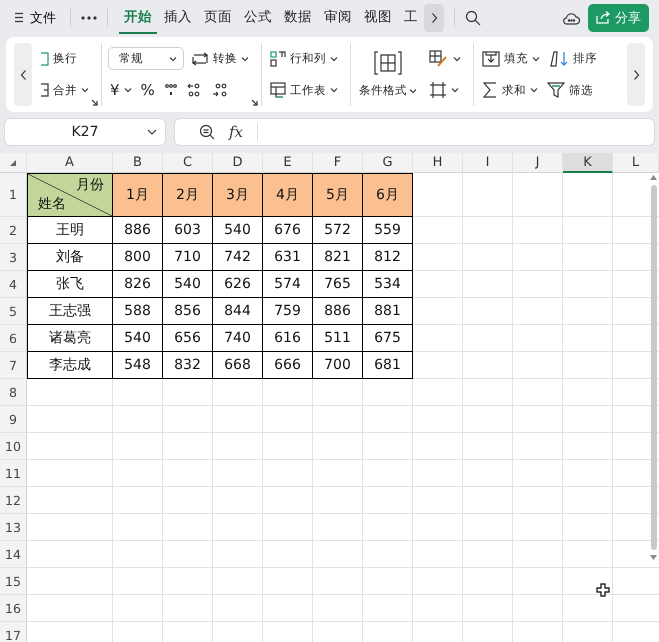 This screenshot has width=659, height=642. What do you see at coordinates (278, 58) in the screenshot?
I see `rows-columns-icon` at bounding box center [278, 58].